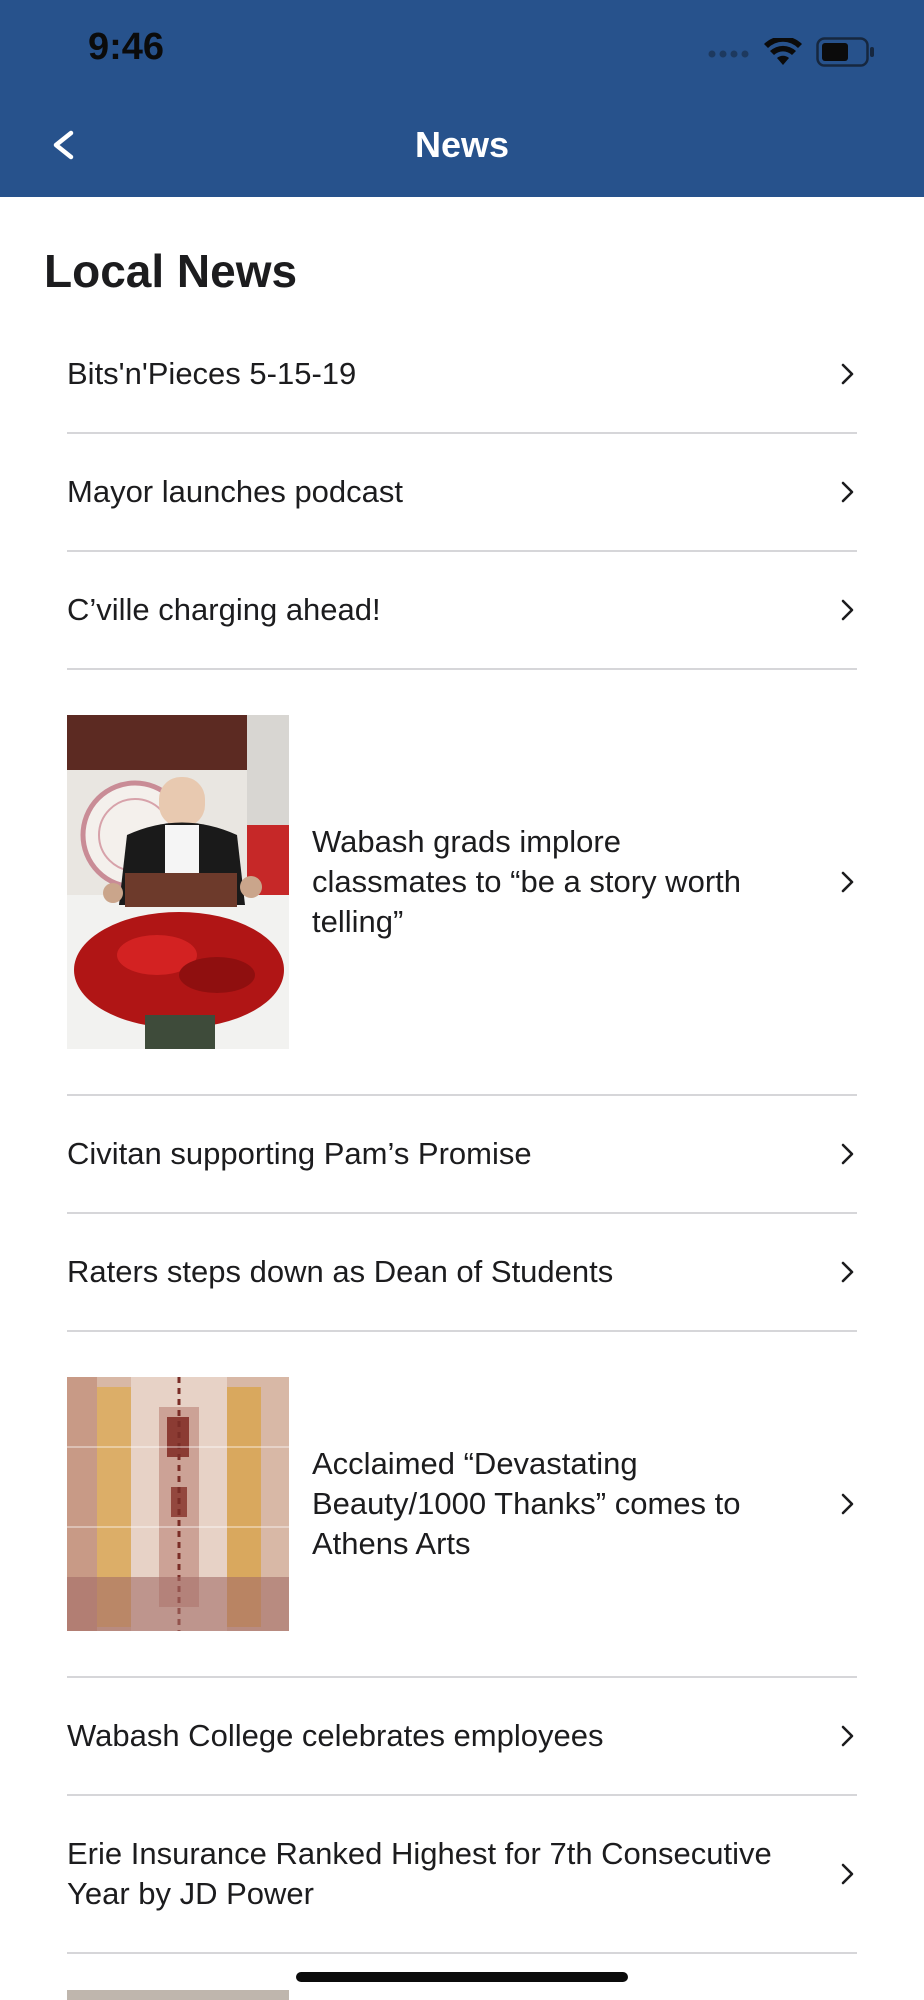 The image size is (924, 2000). What do you see at coordinates (235, 491) in the screenshot?
I see `news-item-title: Mayor launches podcast` at bounding box center [235, 491].